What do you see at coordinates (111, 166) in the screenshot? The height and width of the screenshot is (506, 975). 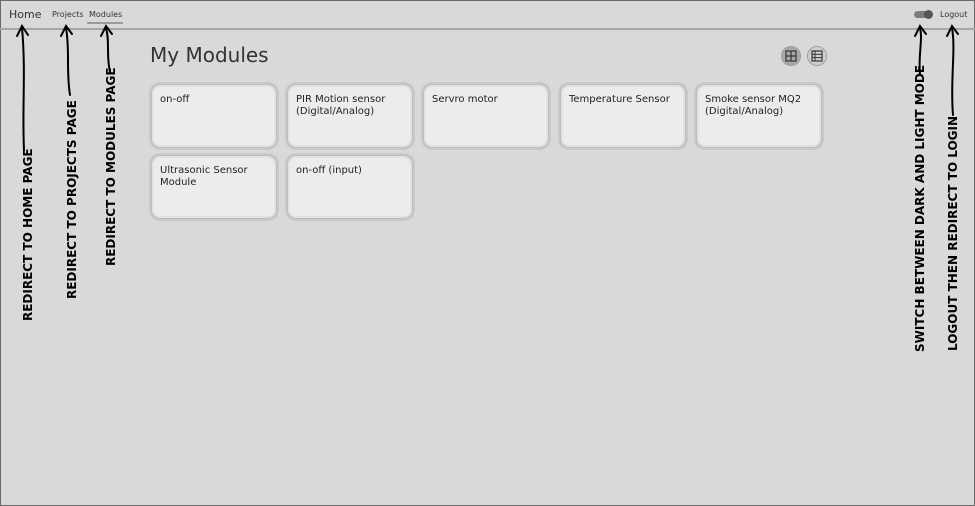 I see `annotation-modules: REDIRECT TO MODULES PAGE` at bounding box center [111, 166].